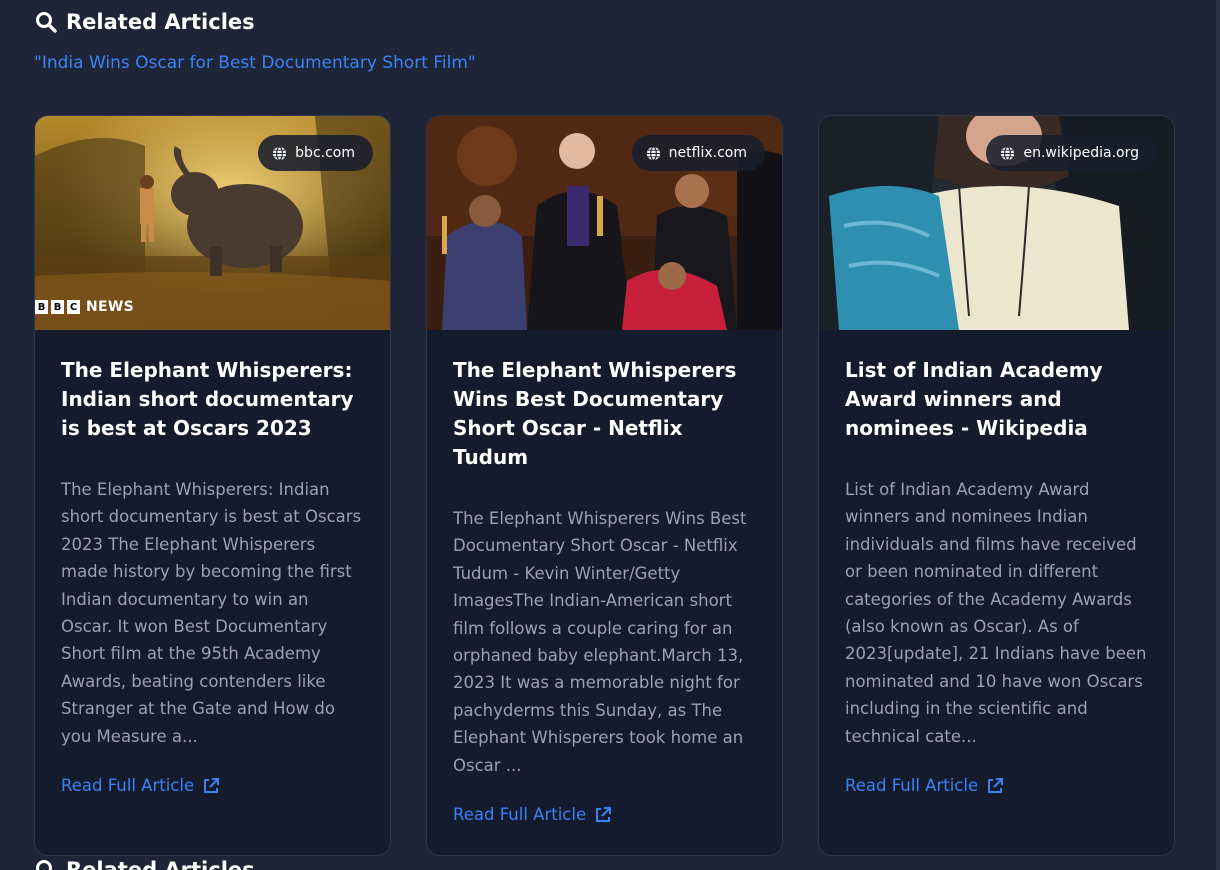  I want to click on domain-label: en.wikipedia.org, so click(1081, 153).